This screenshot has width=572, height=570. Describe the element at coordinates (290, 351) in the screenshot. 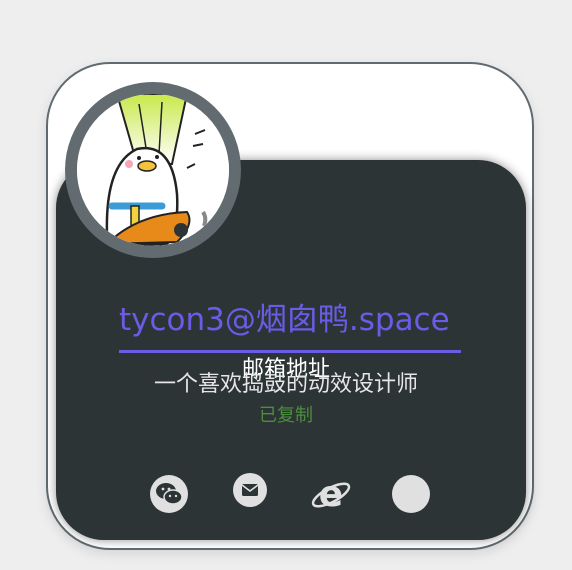

I see `email-underline` at that location.